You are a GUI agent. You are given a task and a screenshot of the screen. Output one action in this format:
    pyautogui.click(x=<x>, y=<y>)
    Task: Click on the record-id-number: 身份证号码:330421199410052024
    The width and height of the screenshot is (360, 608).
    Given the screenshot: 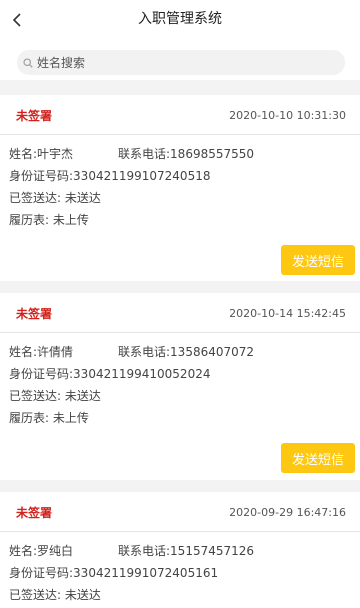 What is the action you would take?
    pyautogui.click(x=110, y=374)
    